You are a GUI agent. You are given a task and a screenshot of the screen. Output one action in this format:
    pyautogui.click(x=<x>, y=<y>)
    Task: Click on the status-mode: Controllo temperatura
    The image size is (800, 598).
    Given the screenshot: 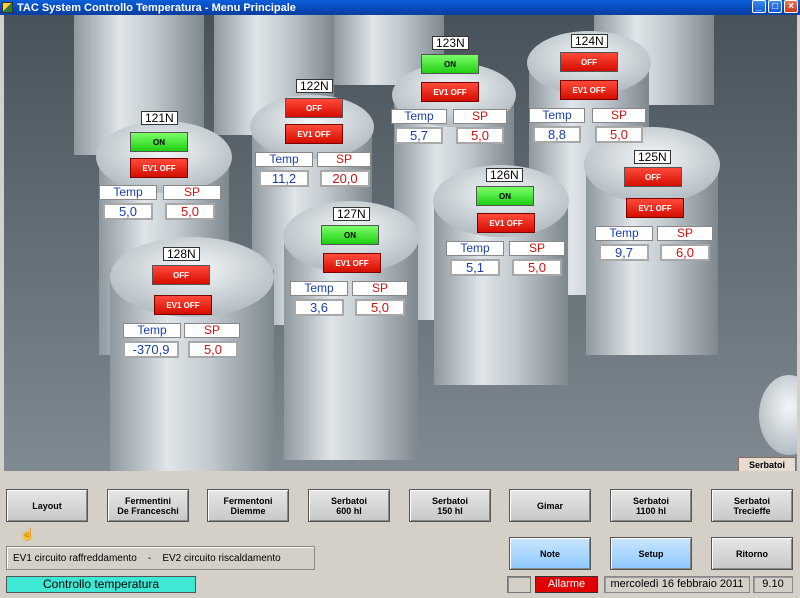 What is the action you would take?
    pyautogui.click(x=101, y=584)
    